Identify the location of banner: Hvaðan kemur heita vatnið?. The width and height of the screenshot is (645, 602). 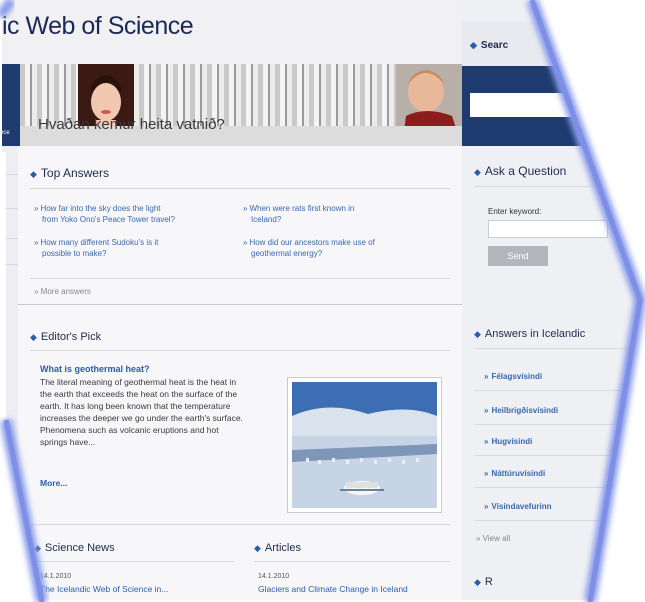
(231, 105).